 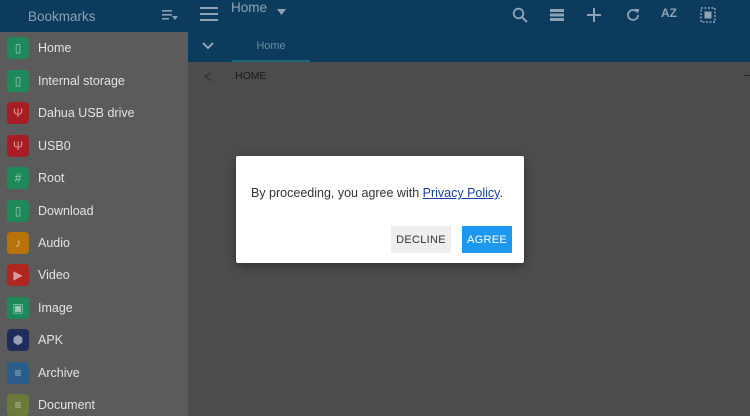 What do you see at coordinates (94, 48) in the screenshot?
I see `sidebar-item-home: ▯ Home` at bounding box center [94, 48].